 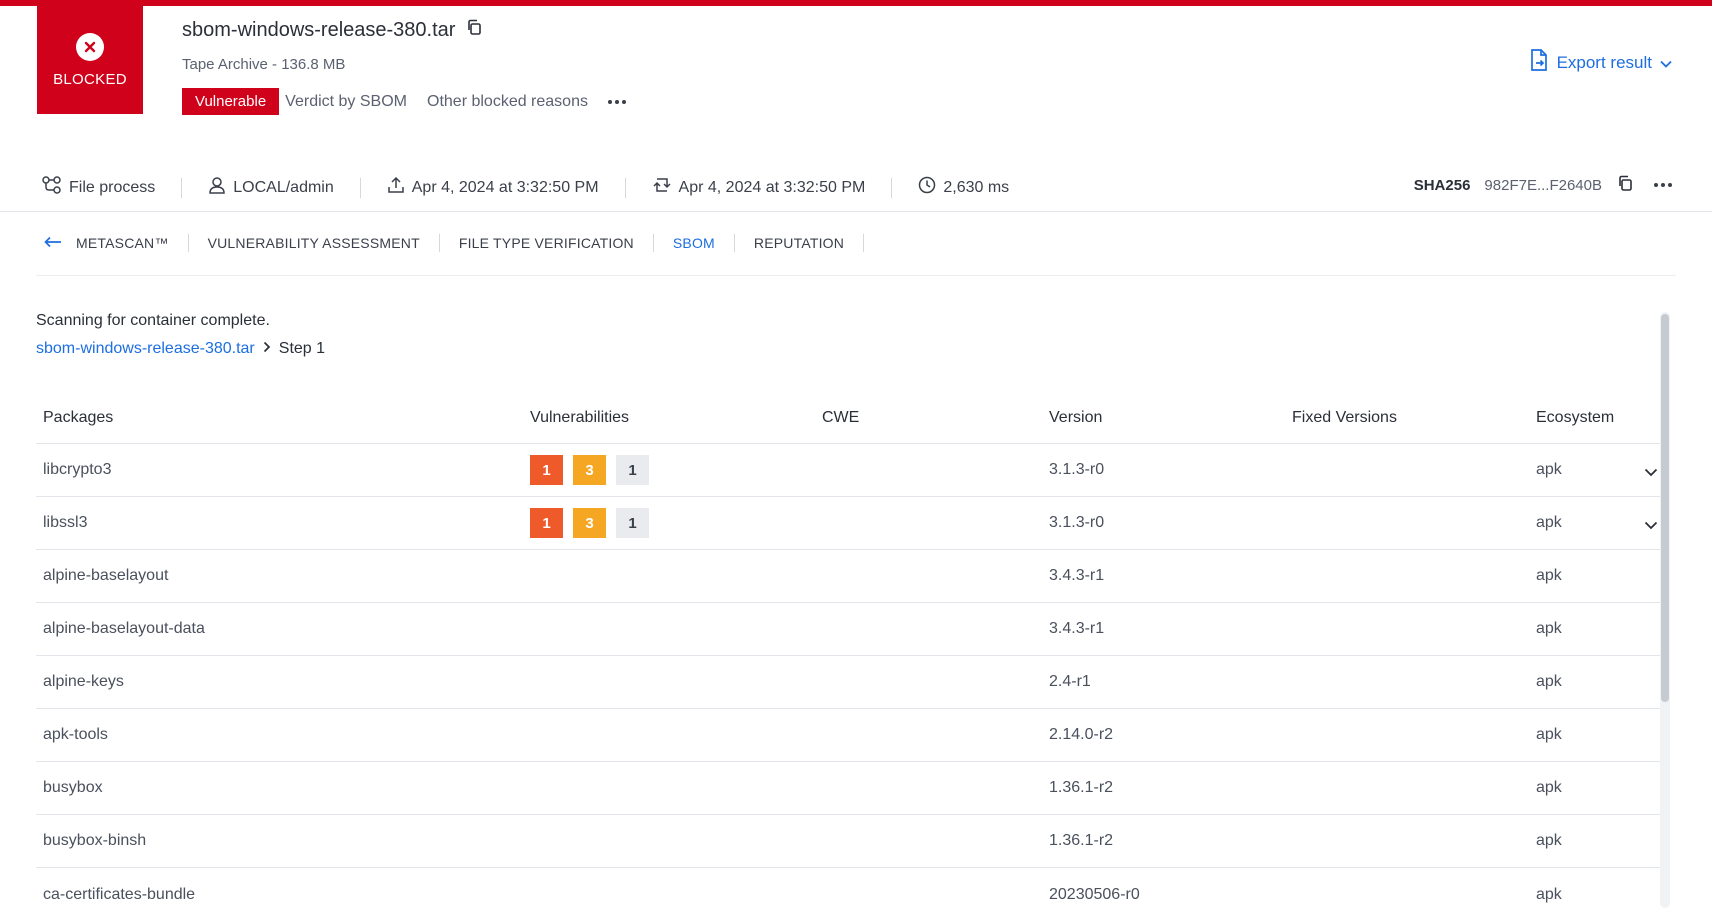 I want to click on vulnerable-badge: Vulnerable, so click(x=231, y=101).